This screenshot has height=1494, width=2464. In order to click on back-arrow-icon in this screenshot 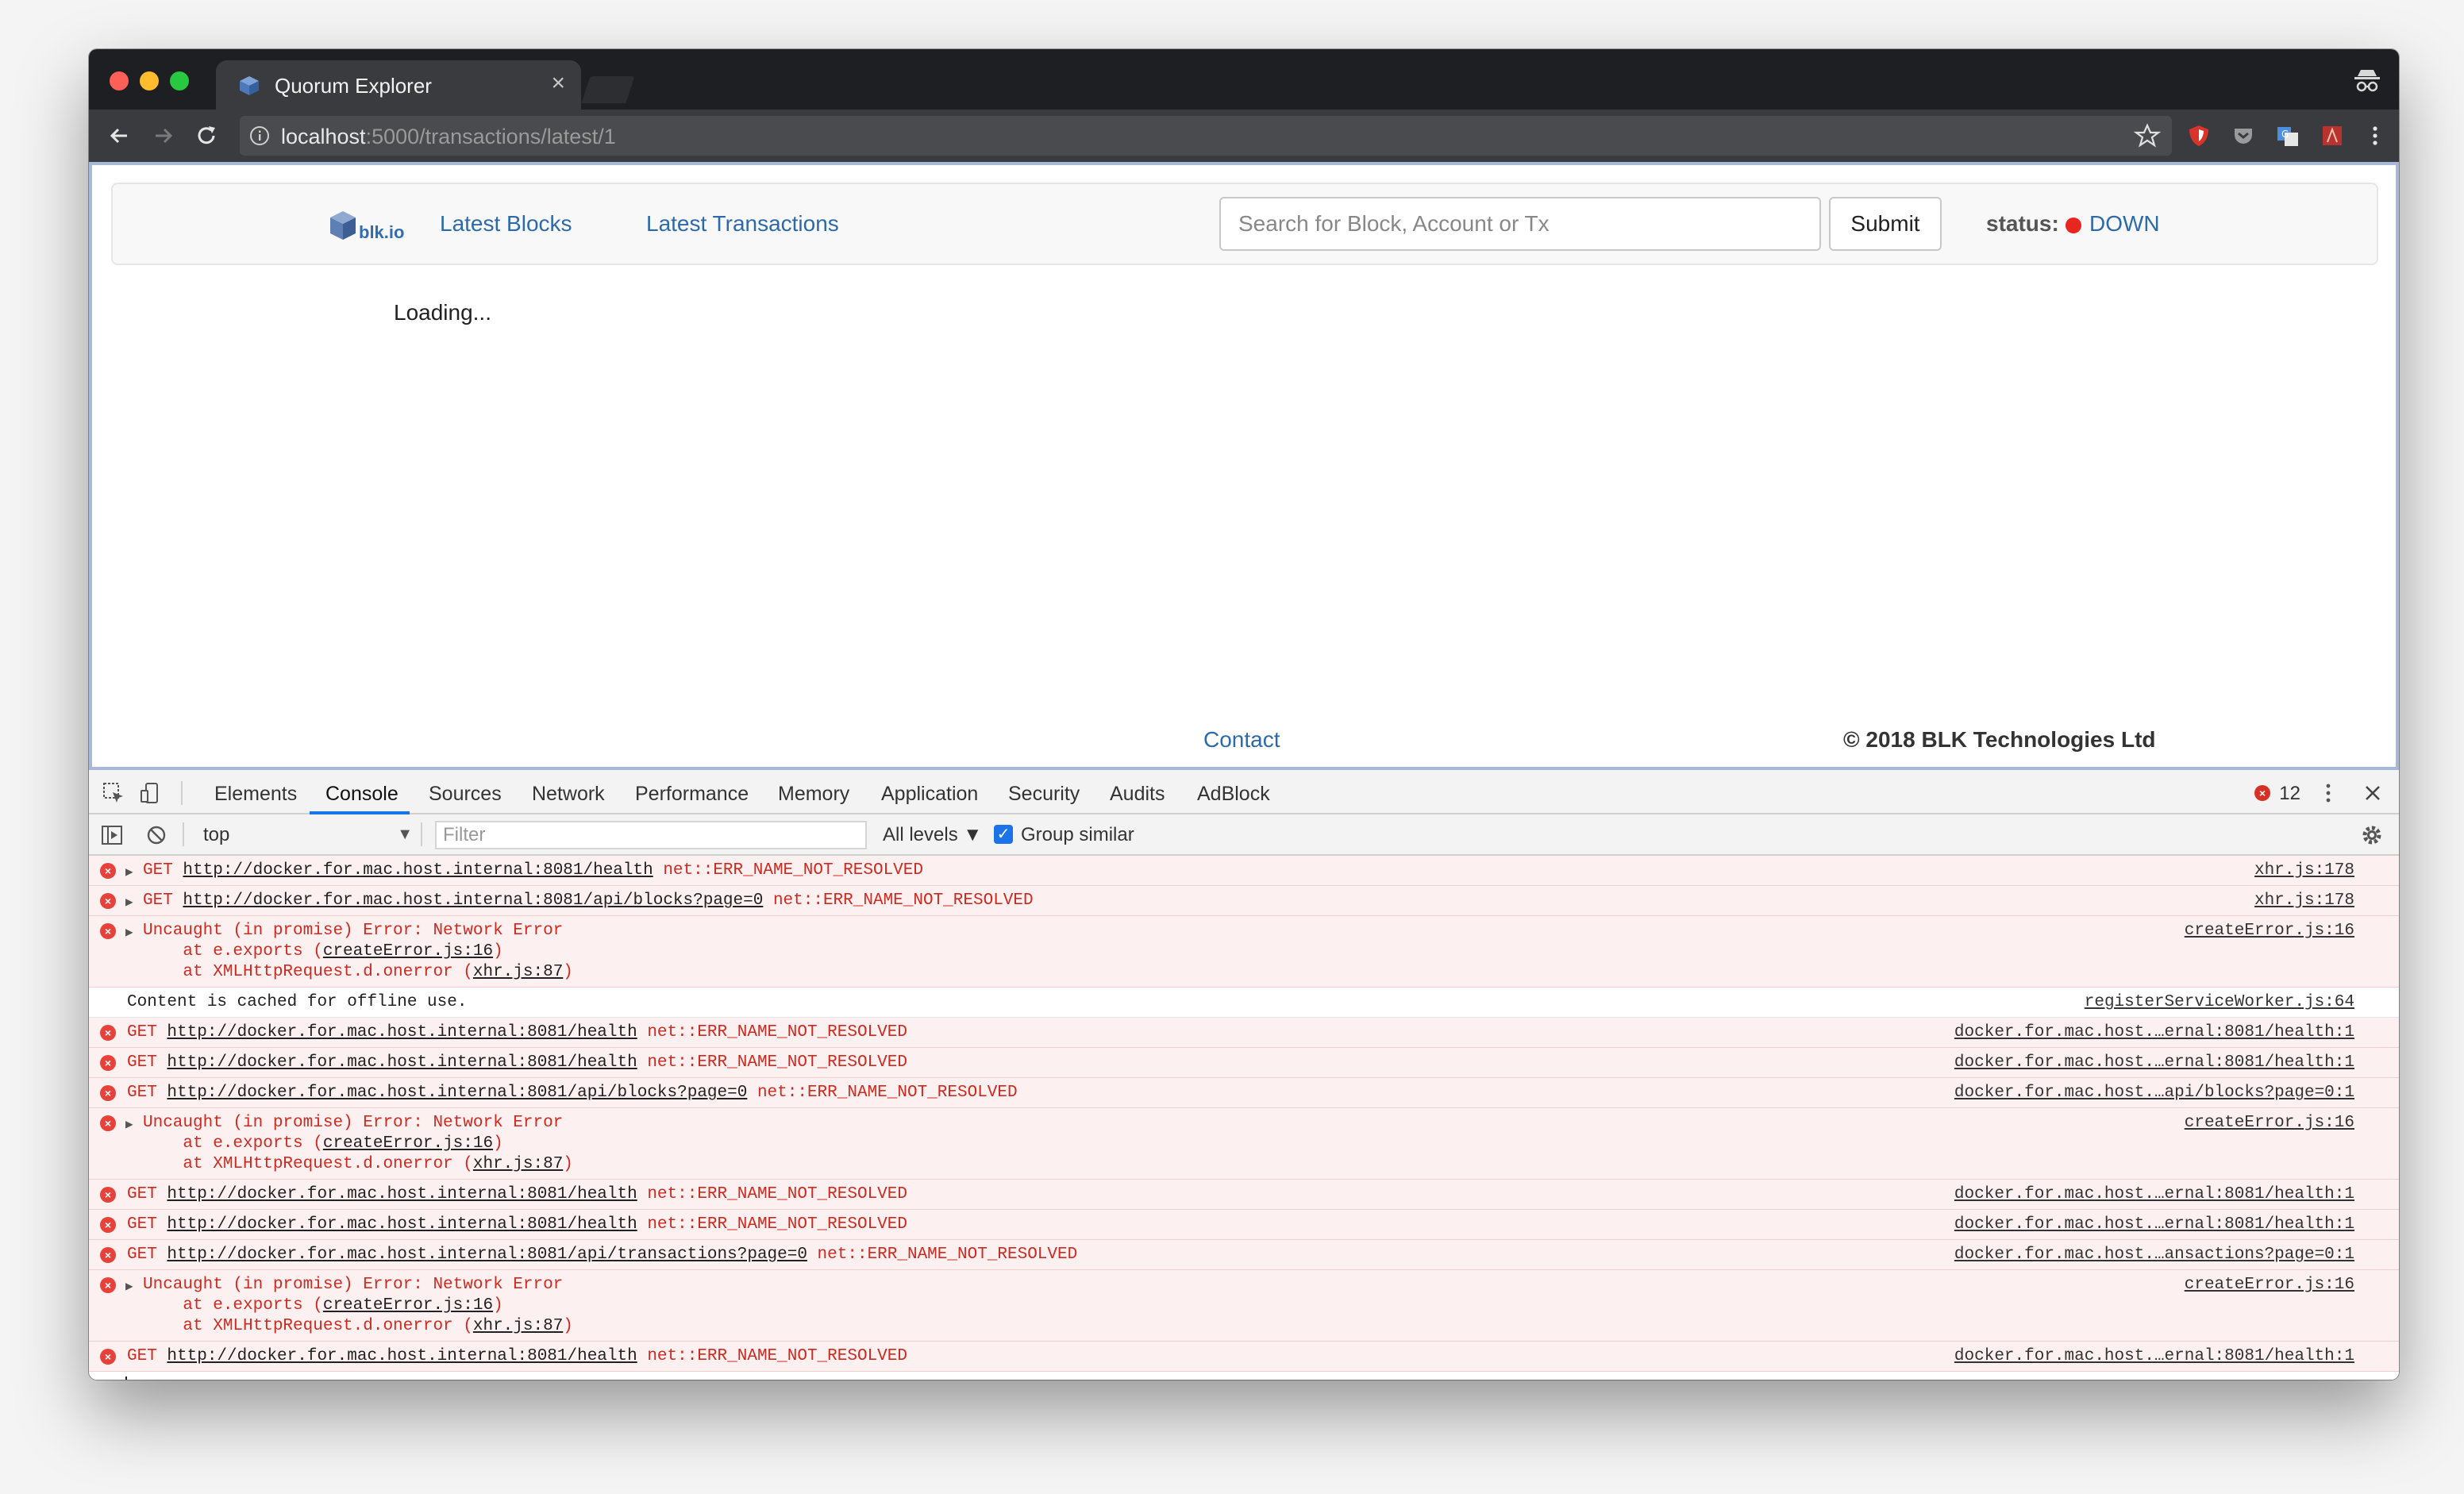, I will do `click(119, 135)`.